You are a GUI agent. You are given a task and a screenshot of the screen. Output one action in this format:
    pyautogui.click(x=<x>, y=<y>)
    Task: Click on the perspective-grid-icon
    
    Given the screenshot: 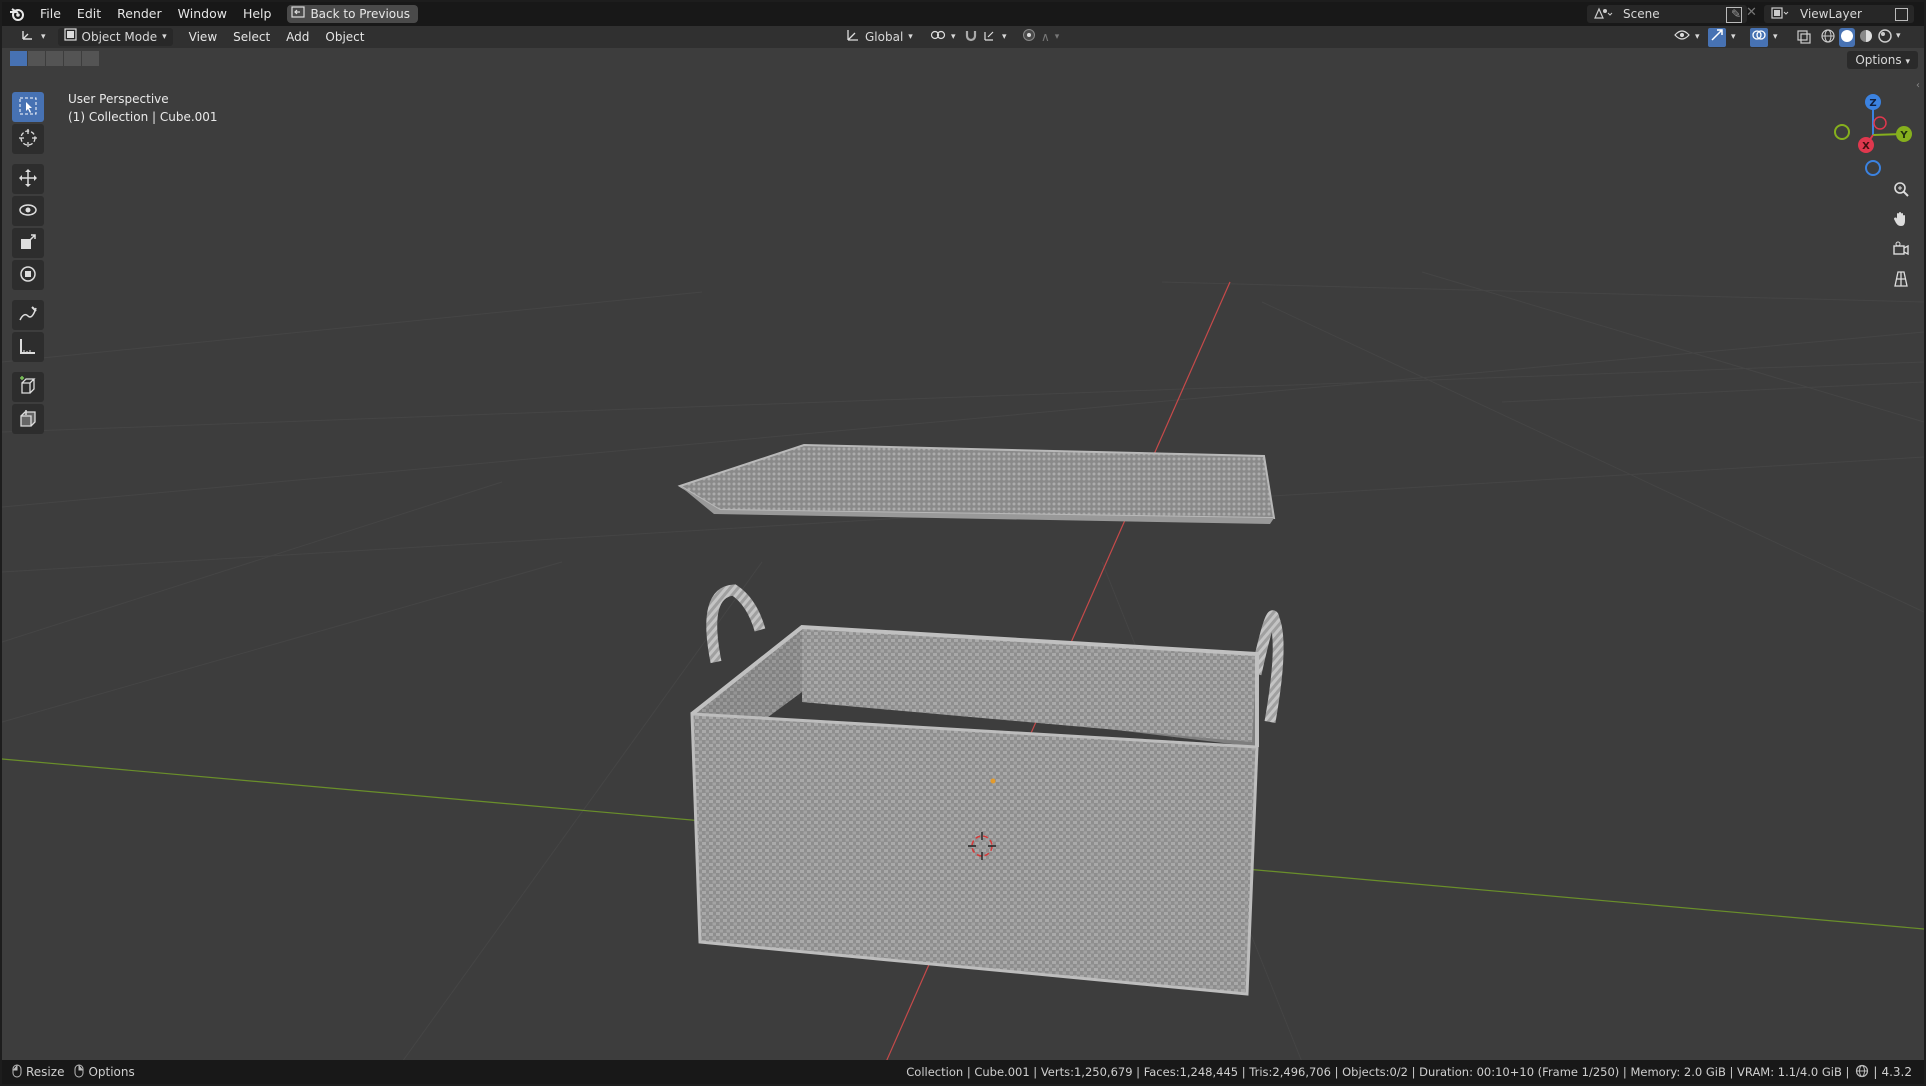 What is the action you would take?
    pyautogui.click(x=1901, y=279)
    